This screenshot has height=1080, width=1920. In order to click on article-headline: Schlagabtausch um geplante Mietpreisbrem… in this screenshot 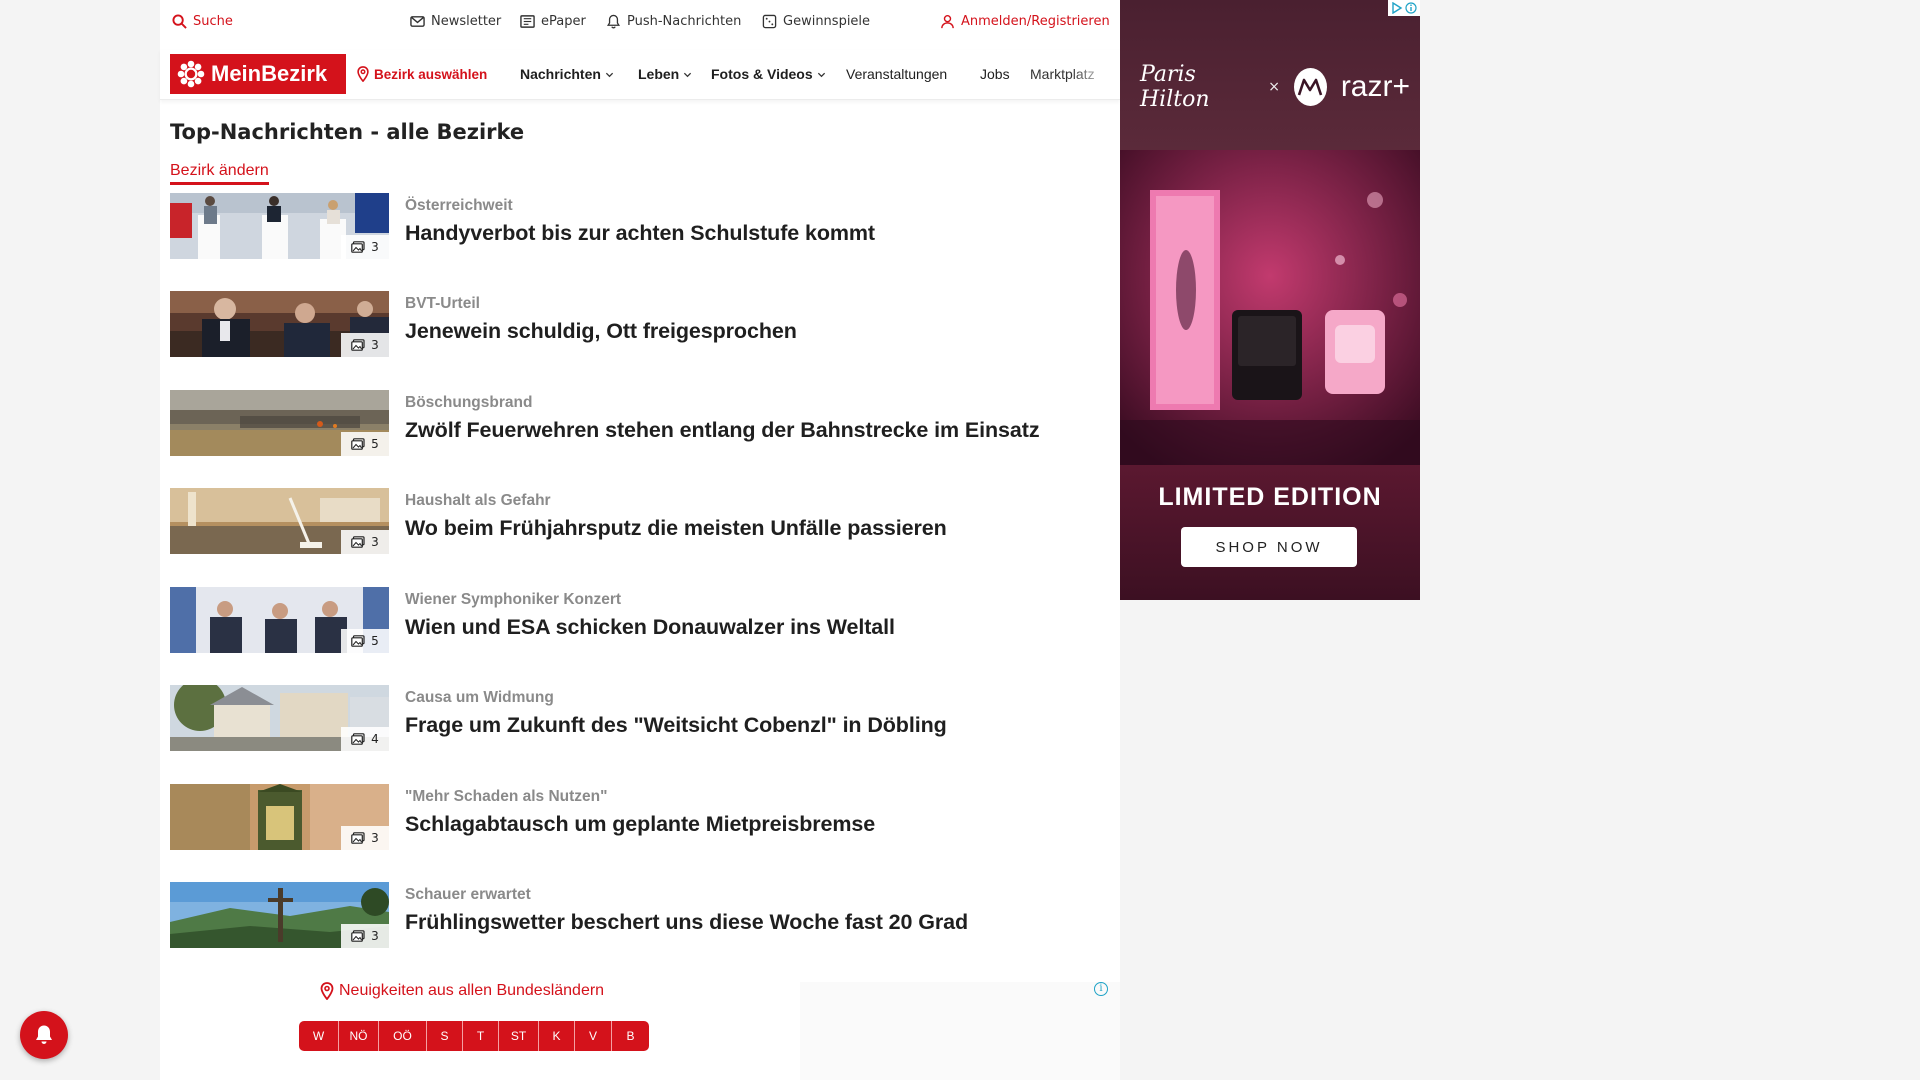, I will do `click(640, 824)`.